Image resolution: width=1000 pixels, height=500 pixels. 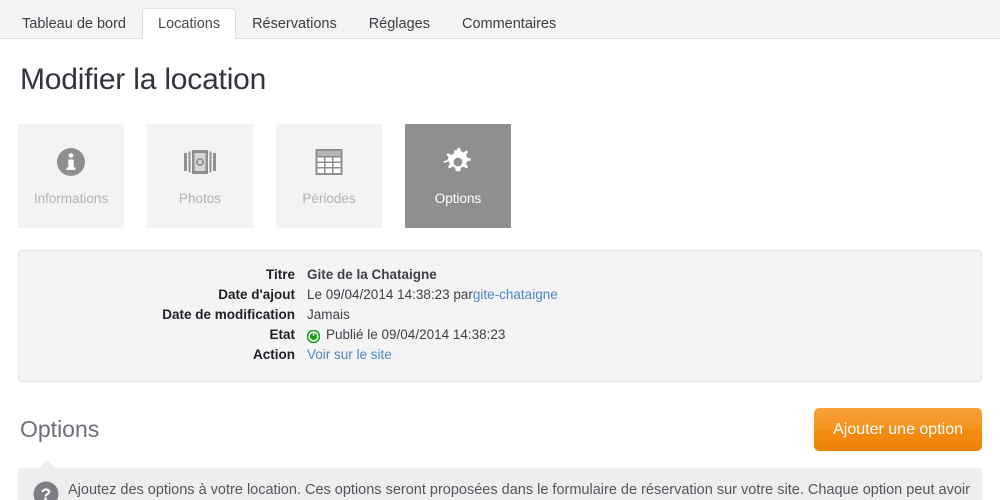 What do you see at coordinates (399, 23) in the screenshot?
I see `tab-reglages: Réglages` at bounding box center [399, 23].